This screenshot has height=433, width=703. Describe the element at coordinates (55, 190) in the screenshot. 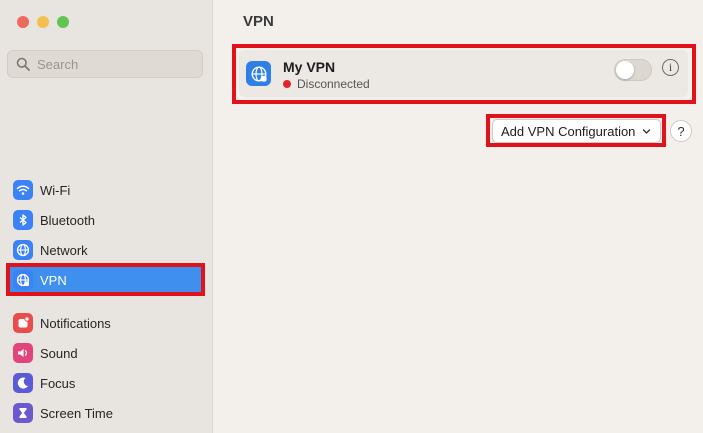

I see `sidebar-item-label: Wi-Fi` at that location.